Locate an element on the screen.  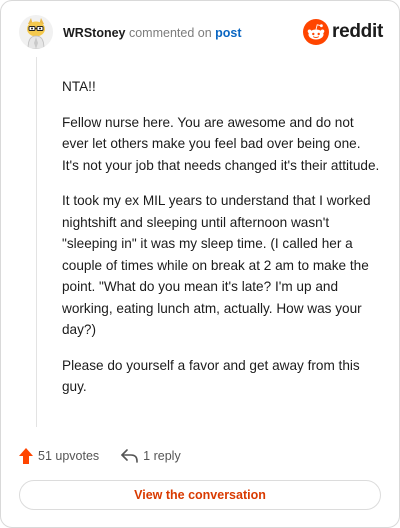
upvote-arrow-icon is located at coordinates (26, 456).